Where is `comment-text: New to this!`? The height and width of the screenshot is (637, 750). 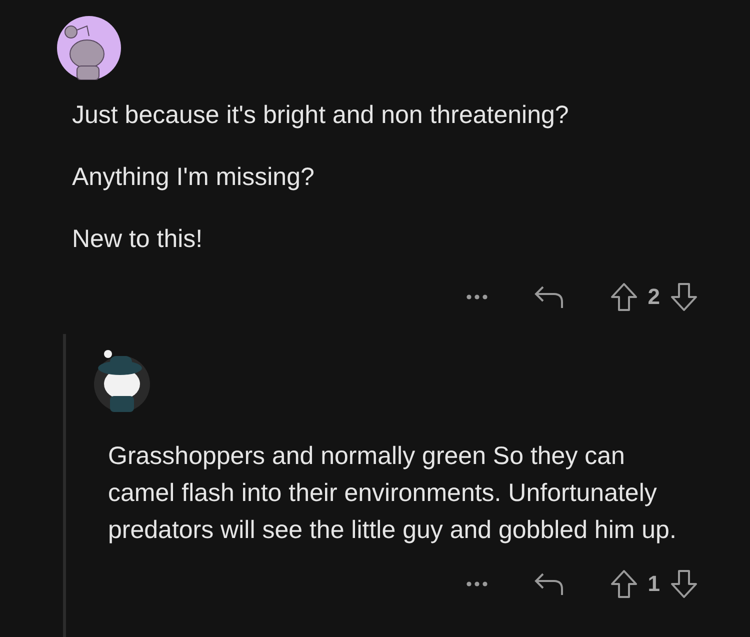
comment-text: New to this! is located at coordinates (138, 239).